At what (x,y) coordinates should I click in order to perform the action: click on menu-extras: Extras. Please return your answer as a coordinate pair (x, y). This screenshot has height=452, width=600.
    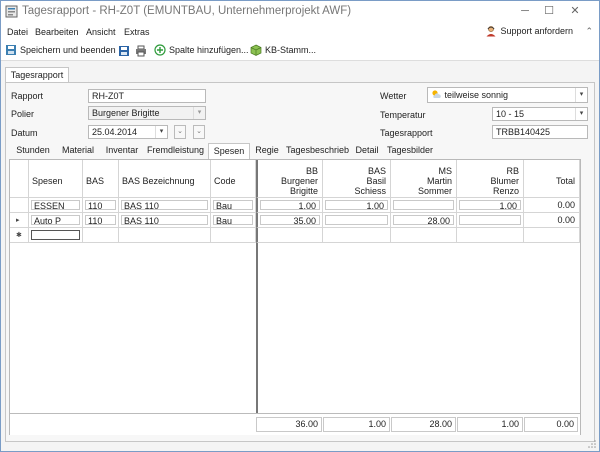
    Looking at the image, I should click on (137, 32).